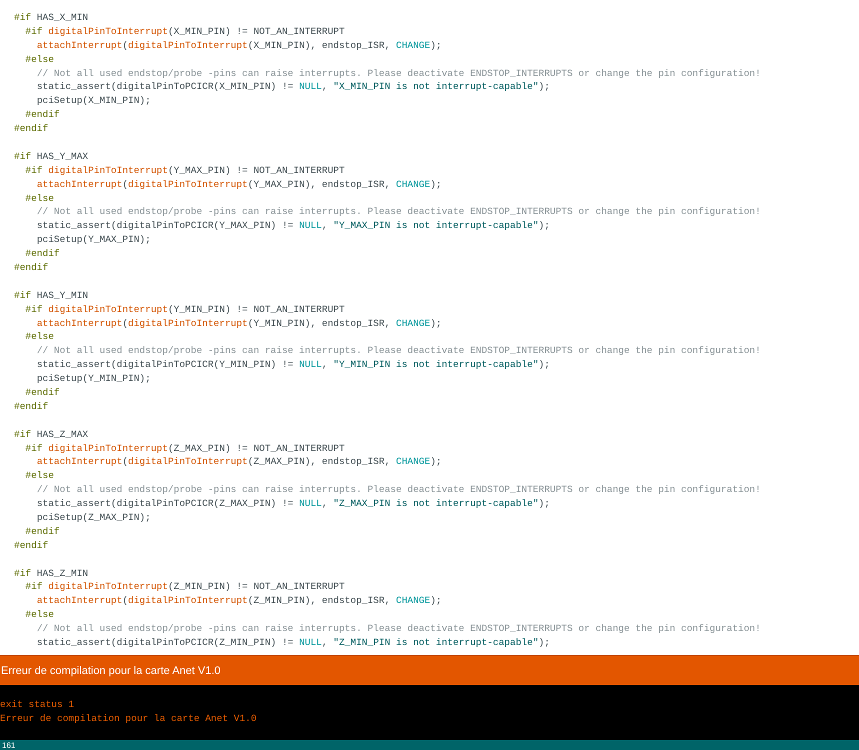 The image size is (859, 750). What do you see at coordinates (239, 46) in the screenshot?
I see `code-line: attachInterrupt(digitalPinToInterrupt(X_MIN_PIN), endstop_ISR, CHANGE);` at bounding box center [239, 46].